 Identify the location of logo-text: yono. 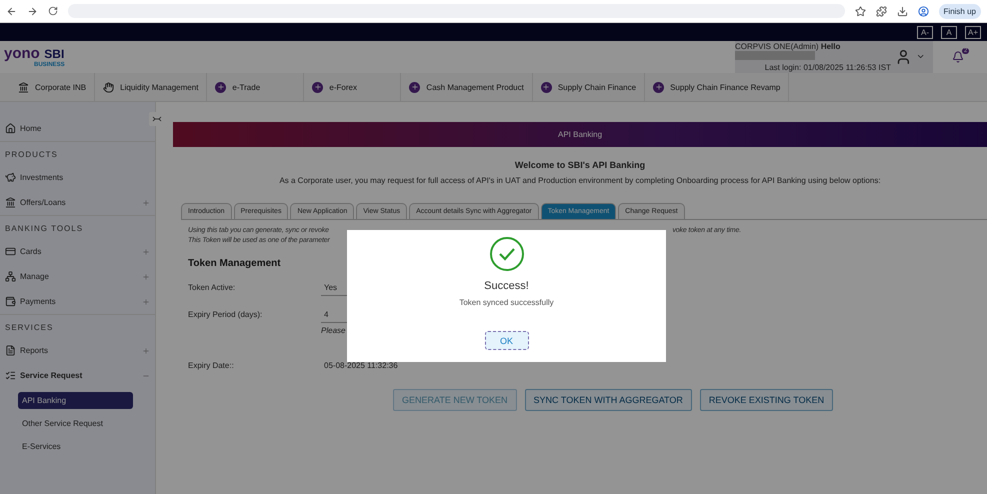
(22, 53).